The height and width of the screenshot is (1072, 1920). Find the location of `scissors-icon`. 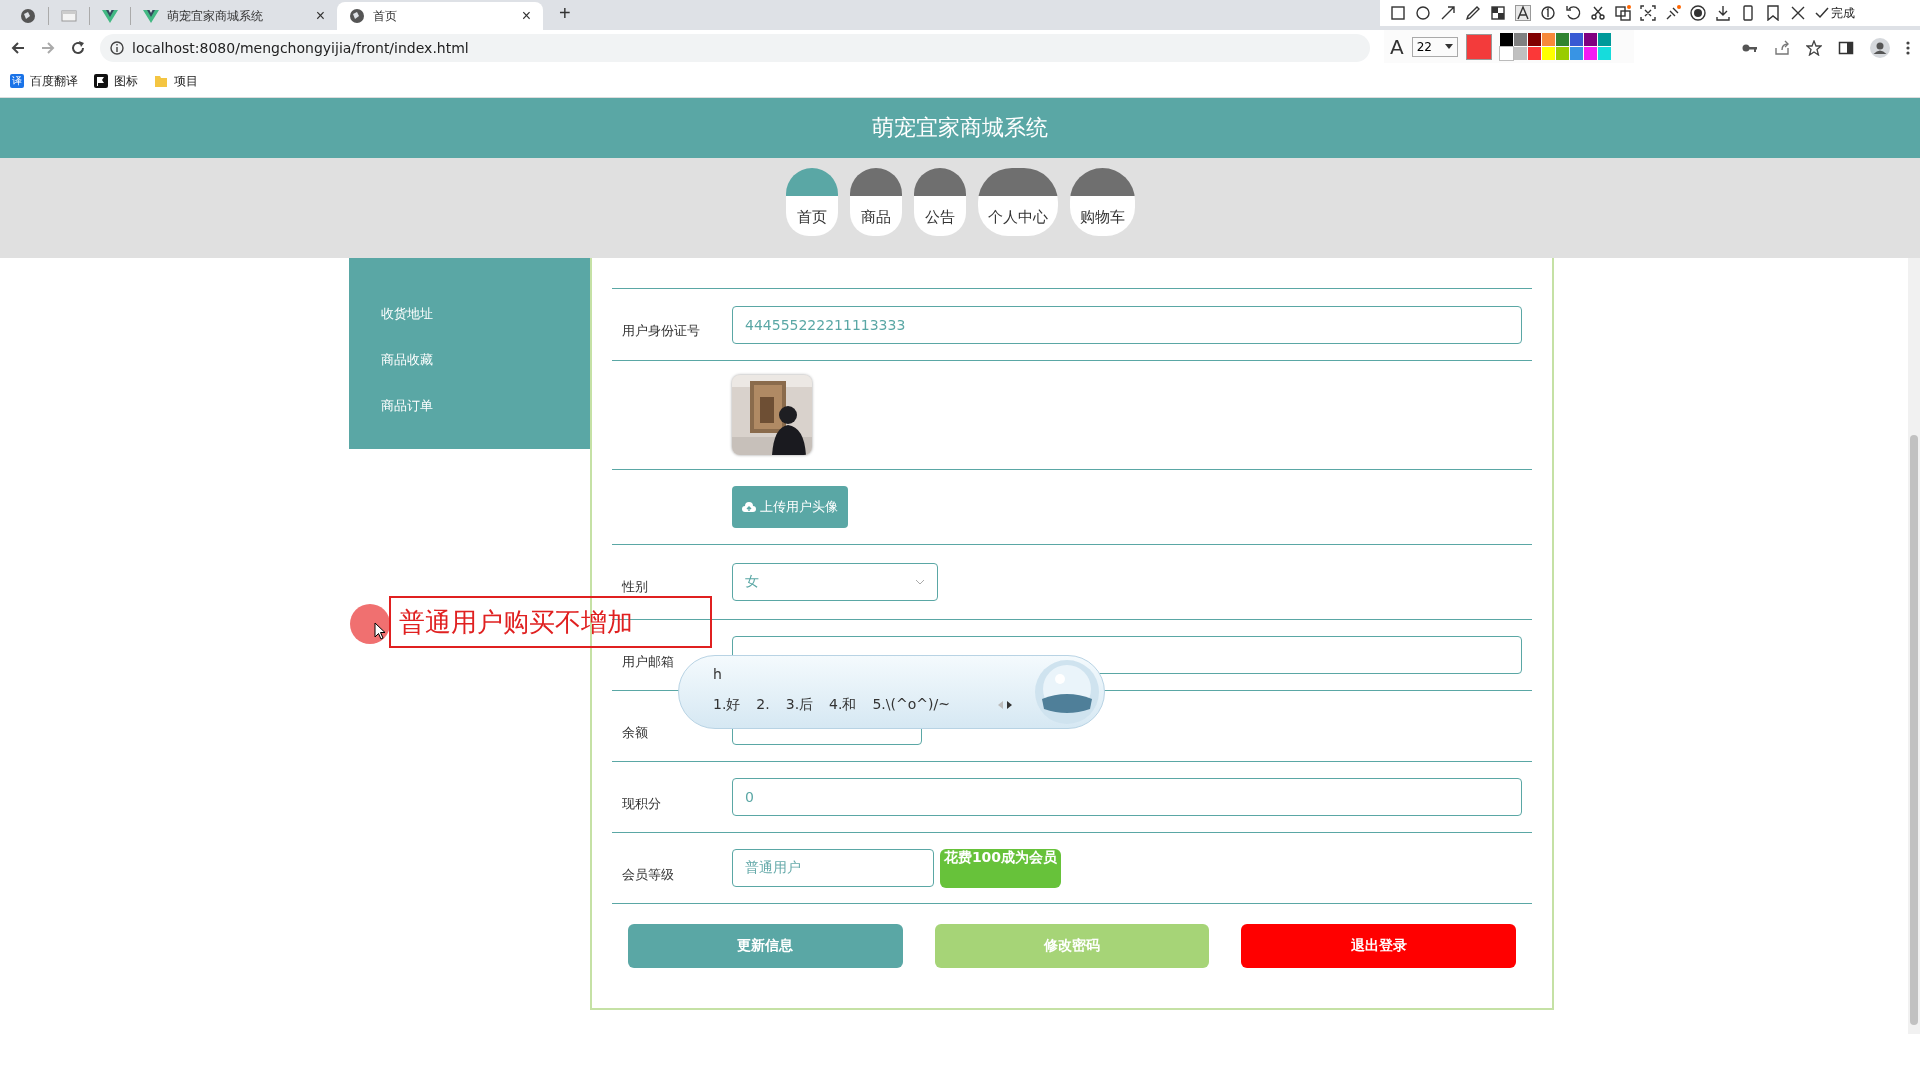

scissors-icon is located at coordinates (1598, 13).